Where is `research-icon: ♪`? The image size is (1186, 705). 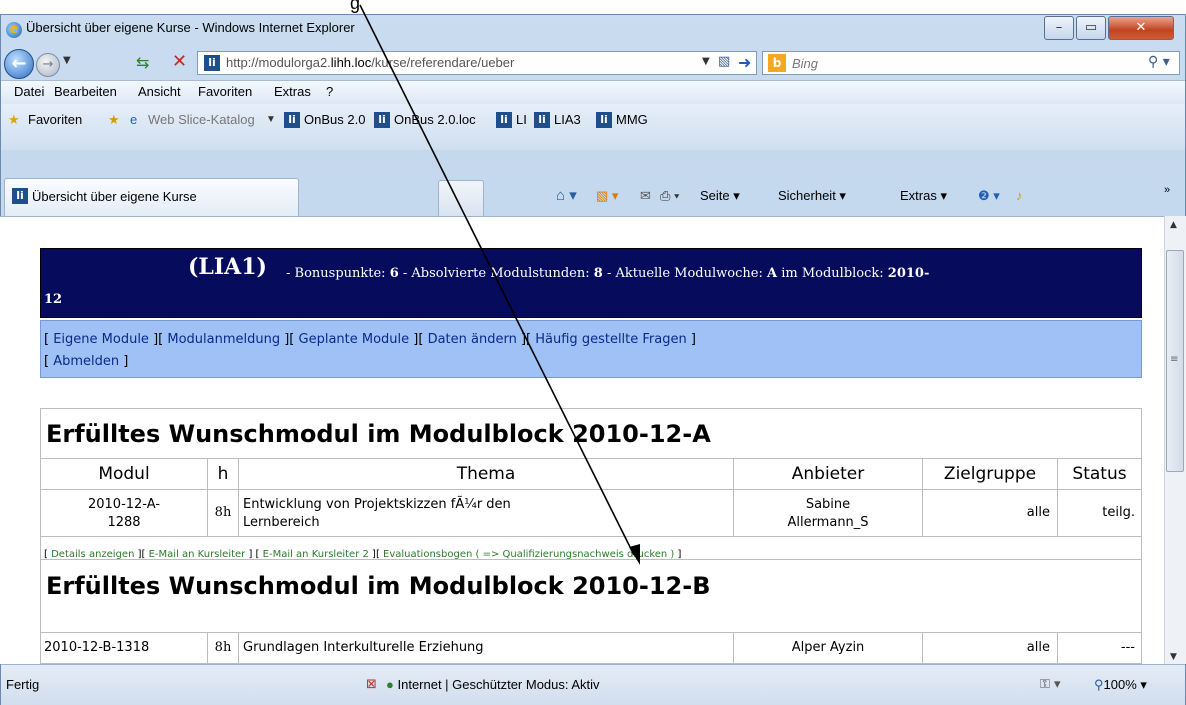 research-icon: ♪ is located at coordinates (1019, 195).